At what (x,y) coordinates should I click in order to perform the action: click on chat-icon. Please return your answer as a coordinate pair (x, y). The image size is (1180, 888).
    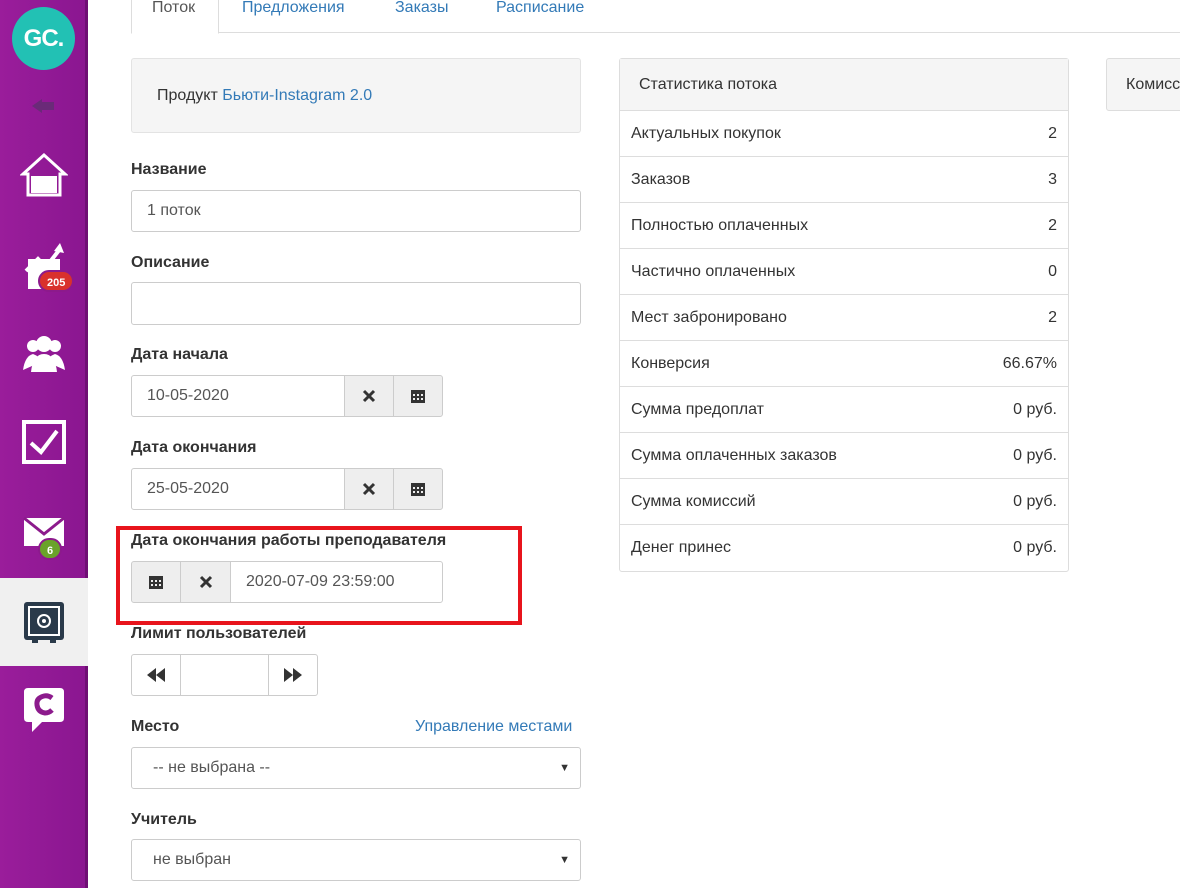
    Looking at the image, I should click on (44, 710).